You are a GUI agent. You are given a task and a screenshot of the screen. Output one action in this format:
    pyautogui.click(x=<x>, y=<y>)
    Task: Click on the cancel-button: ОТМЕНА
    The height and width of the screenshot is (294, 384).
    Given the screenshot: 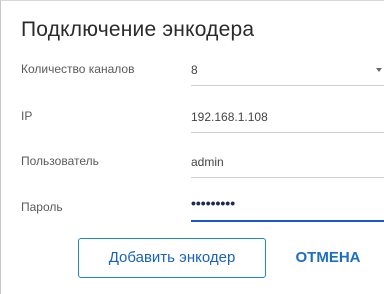 What is the action you would take?
    pyautogui.click(x=328, y=258)
    